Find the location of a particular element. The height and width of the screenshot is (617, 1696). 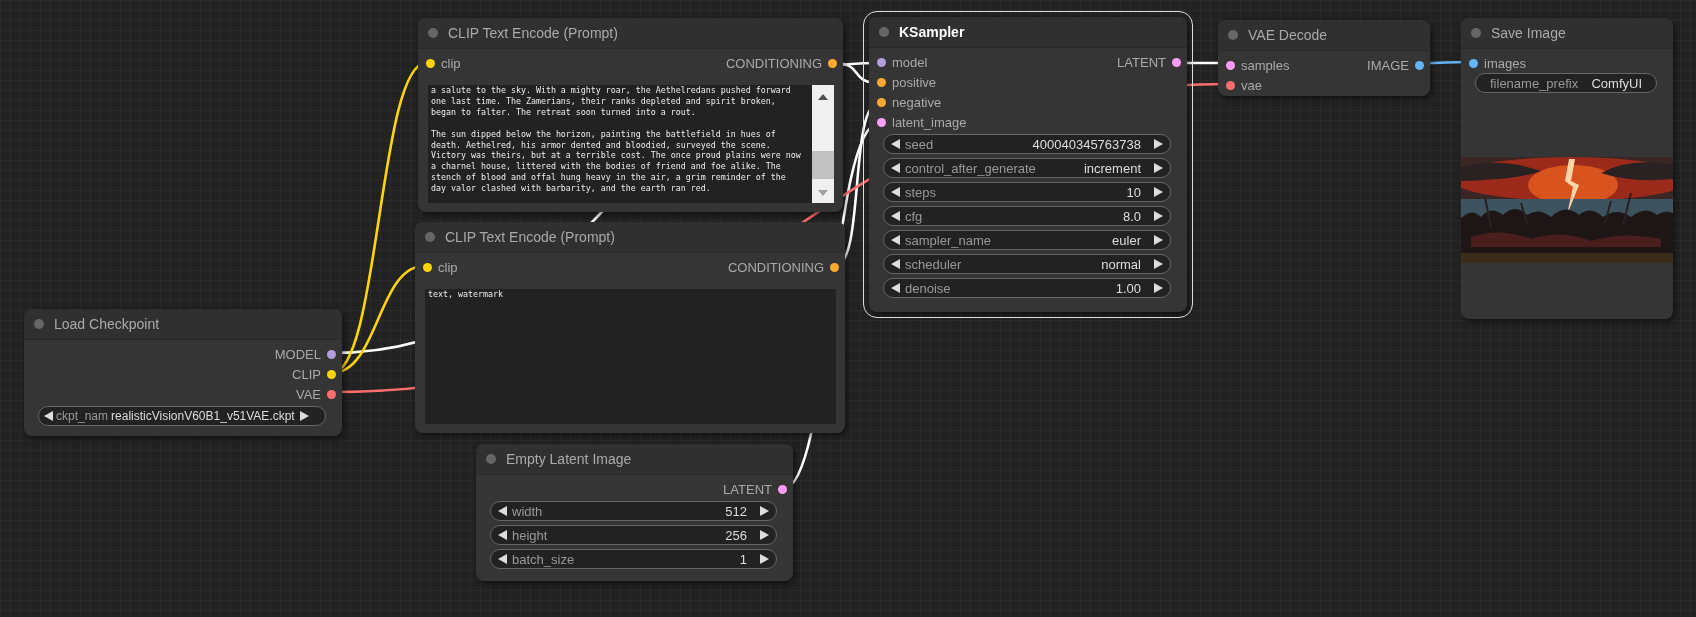

node-panel: Load Checkpoint MODEL CLIP VAE ckpt_nam realisticVisionV60B1_v51VAE.ckpt is located at coordinates (183, 372).